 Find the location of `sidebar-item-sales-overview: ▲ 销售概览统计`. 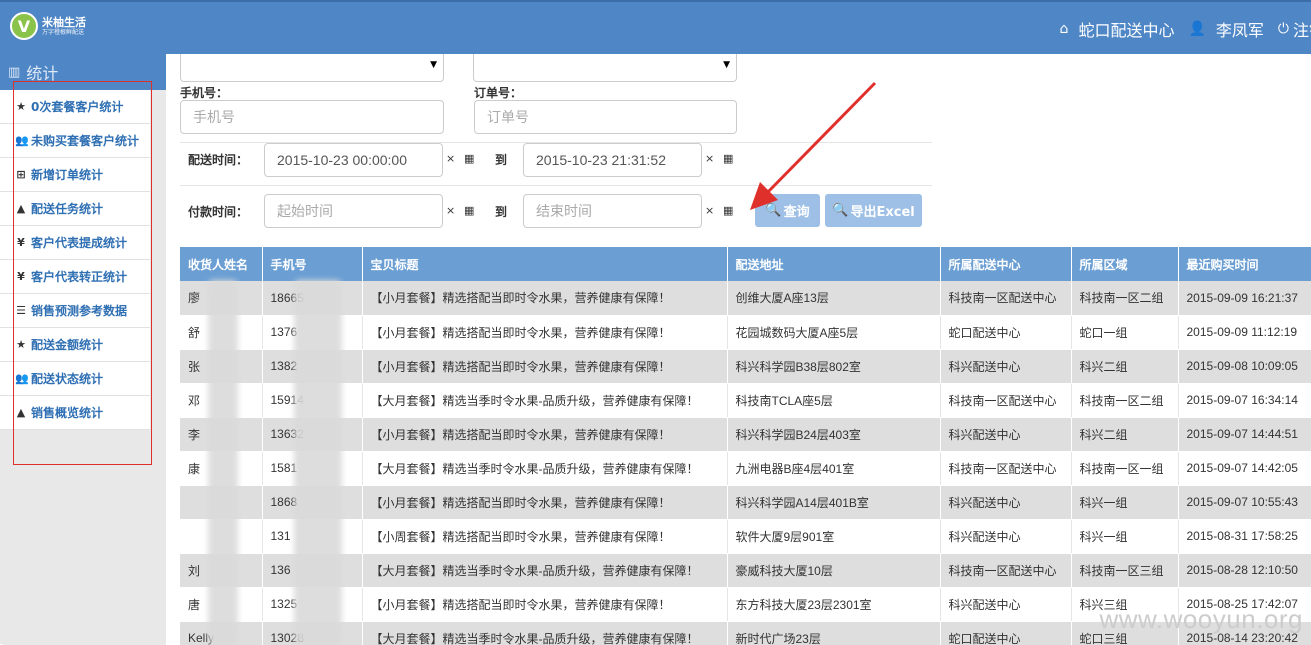

sidebar-item-sales-overview: ▲ 销售概览统计 is located at coordinates (75, 413).